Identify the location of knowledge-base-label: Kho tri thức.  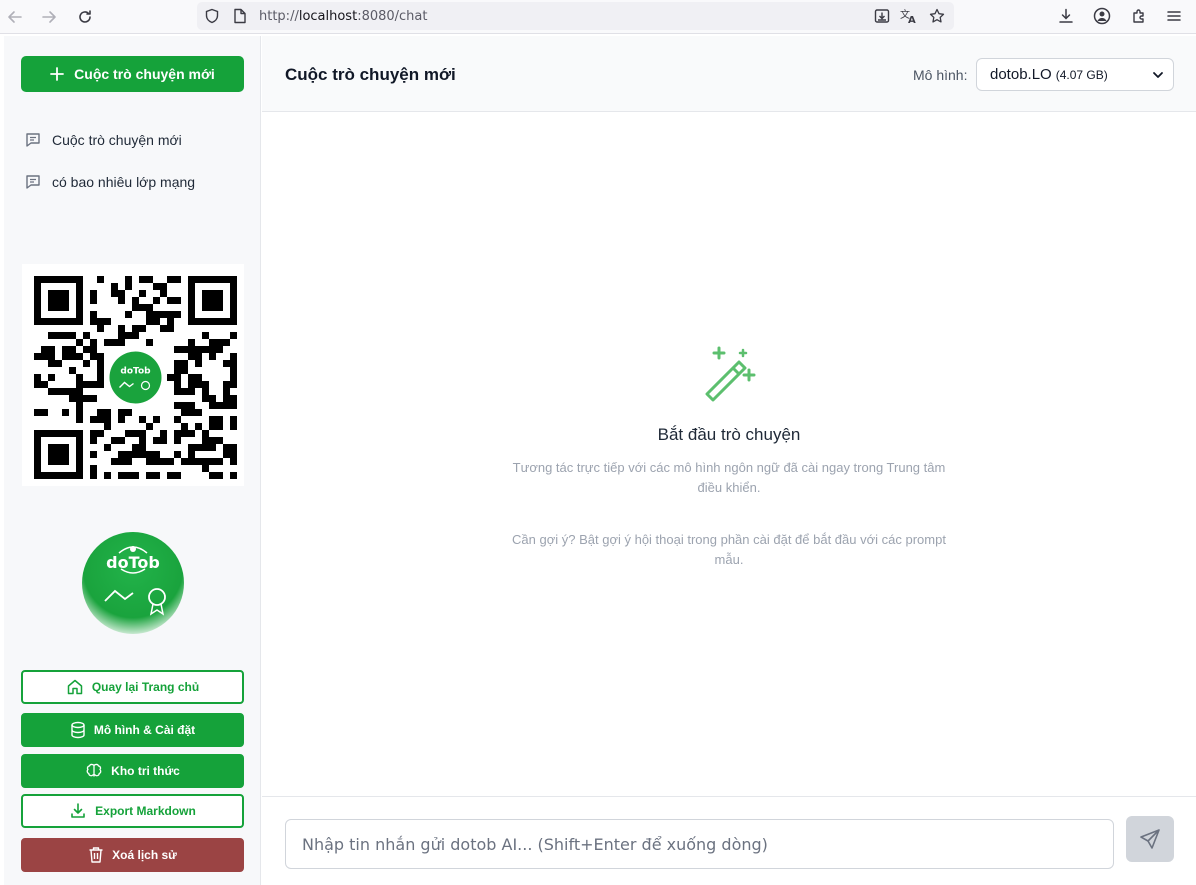
(145, 771).